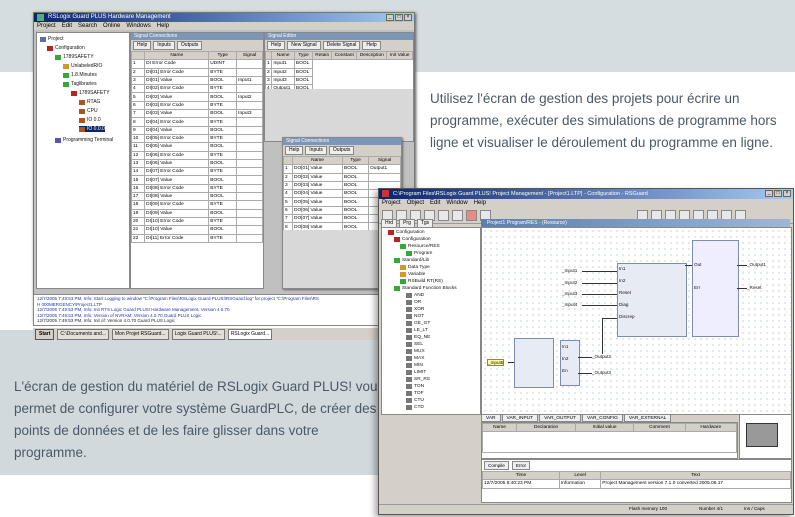 This screenshot has height=517, width=795. Describe the element at coordinates (88, 111) in the screenshot. I see `tree-item: CPU` at that location.